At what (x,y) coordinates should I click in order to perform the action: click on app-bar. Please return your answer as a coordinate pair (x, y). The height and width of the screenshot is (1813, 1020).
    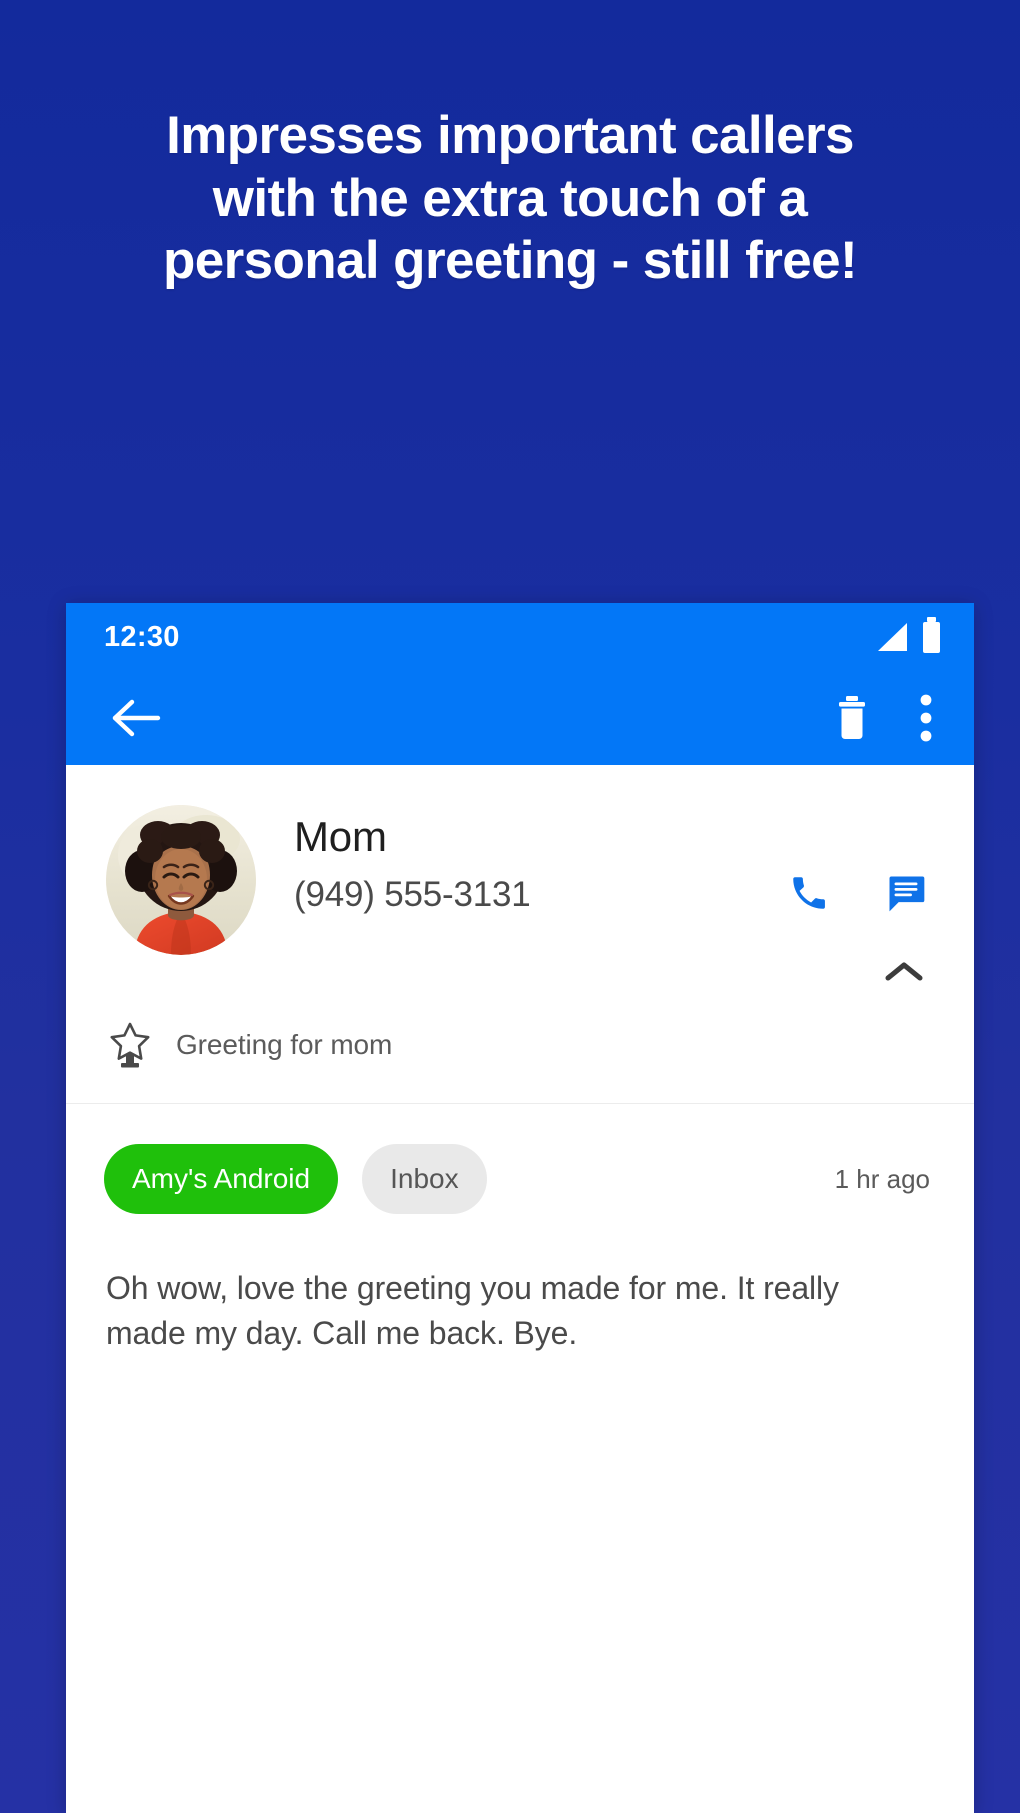
    Looking at the image, I should click on (520, 718).